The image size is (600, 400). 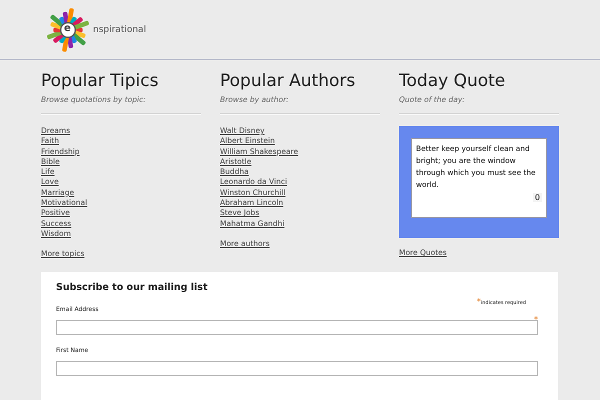 What do you see at coordinates (288, 81) in the screenshot?
I see `column-title: Popular Authors` at bounding box center [288, 81].